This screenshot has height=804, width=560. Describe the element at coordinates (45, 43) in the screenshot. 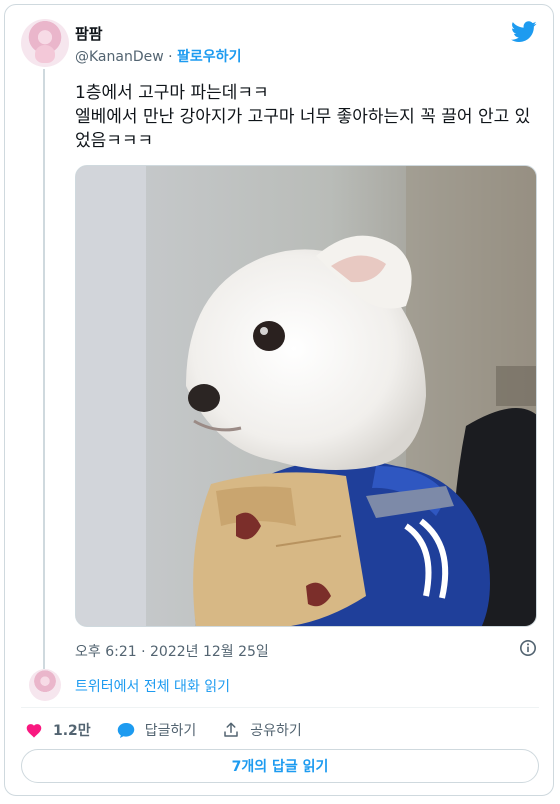

I see `author-avatar` at that location.